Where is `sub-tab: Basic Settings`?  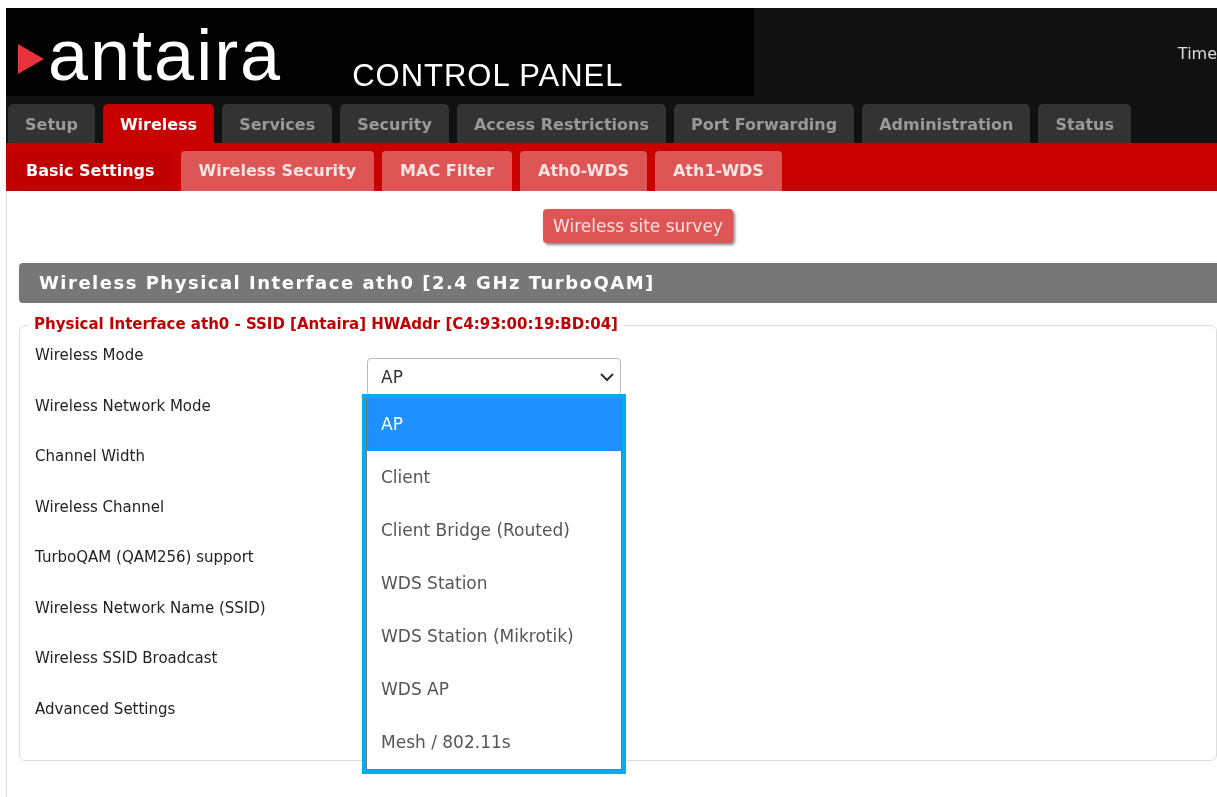 sub-tab: Basic Settings is located at coordinates (90, 171).